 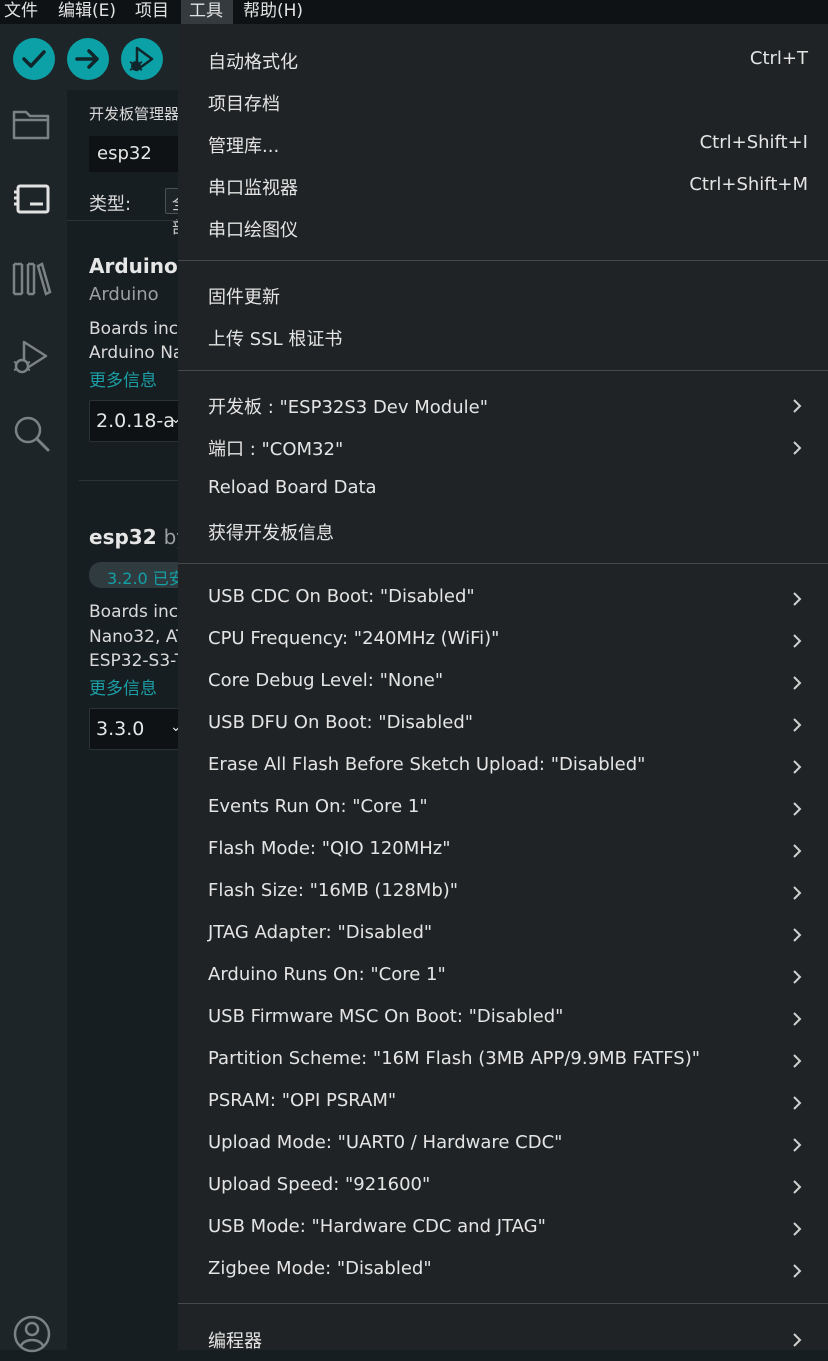 I want to click on menu-help: 帮助(H), so click(x=278, y=12).